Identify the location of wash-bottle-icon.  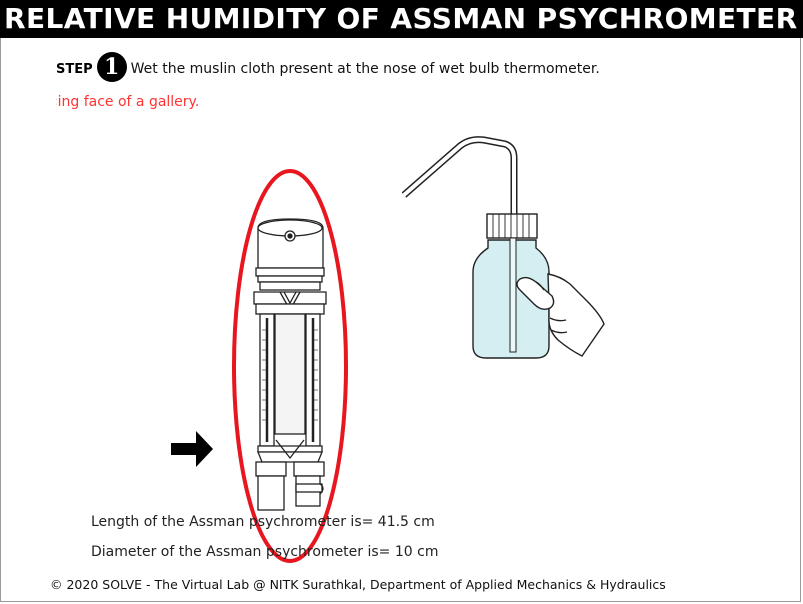
(475, 247).